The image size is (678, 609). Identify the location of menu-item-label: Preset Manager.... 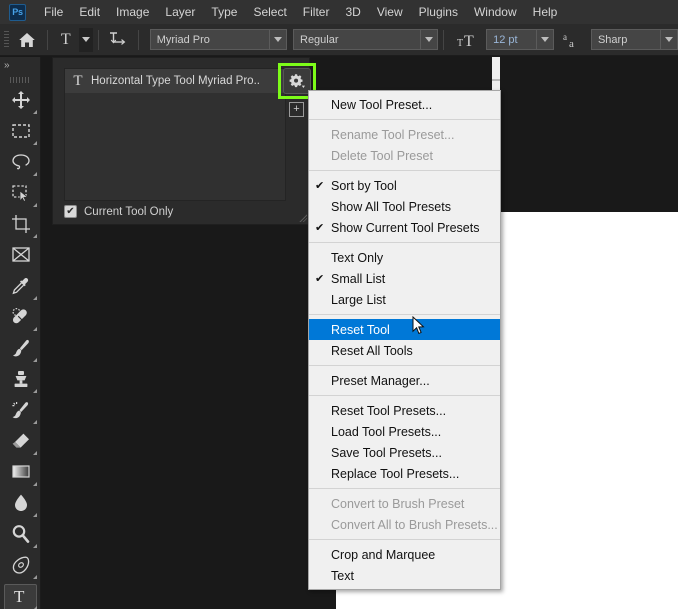
(380, 380).